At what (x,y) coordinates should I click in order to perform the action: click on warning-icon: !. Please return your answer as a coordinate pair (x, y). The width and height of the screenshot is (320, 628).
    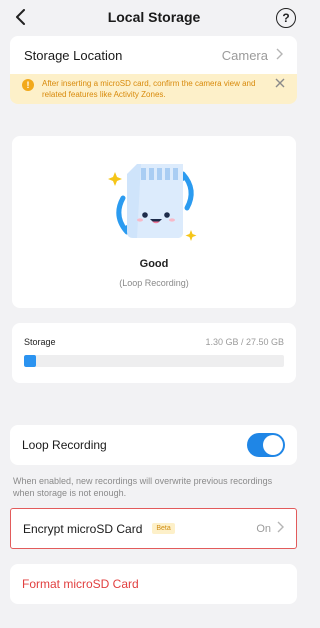
    Looking at the image, I should click on (28, 85).